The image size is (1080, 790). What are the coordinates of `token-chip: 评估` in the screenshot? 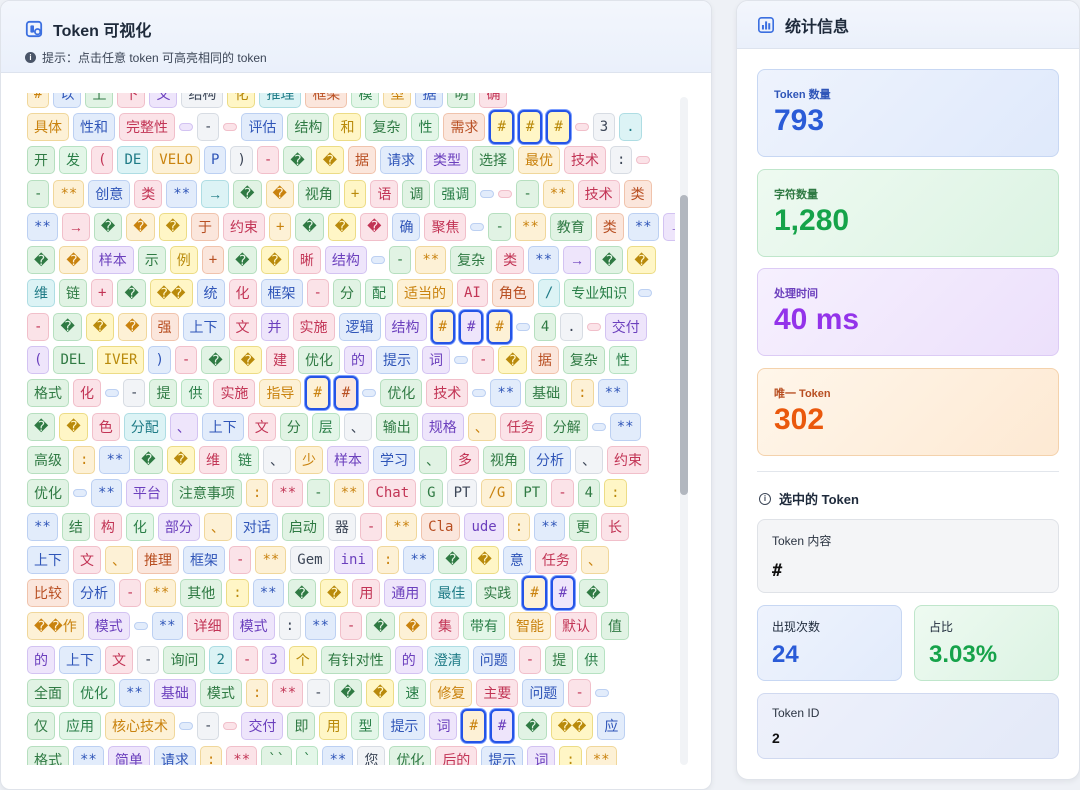 It's located at (262, 126).